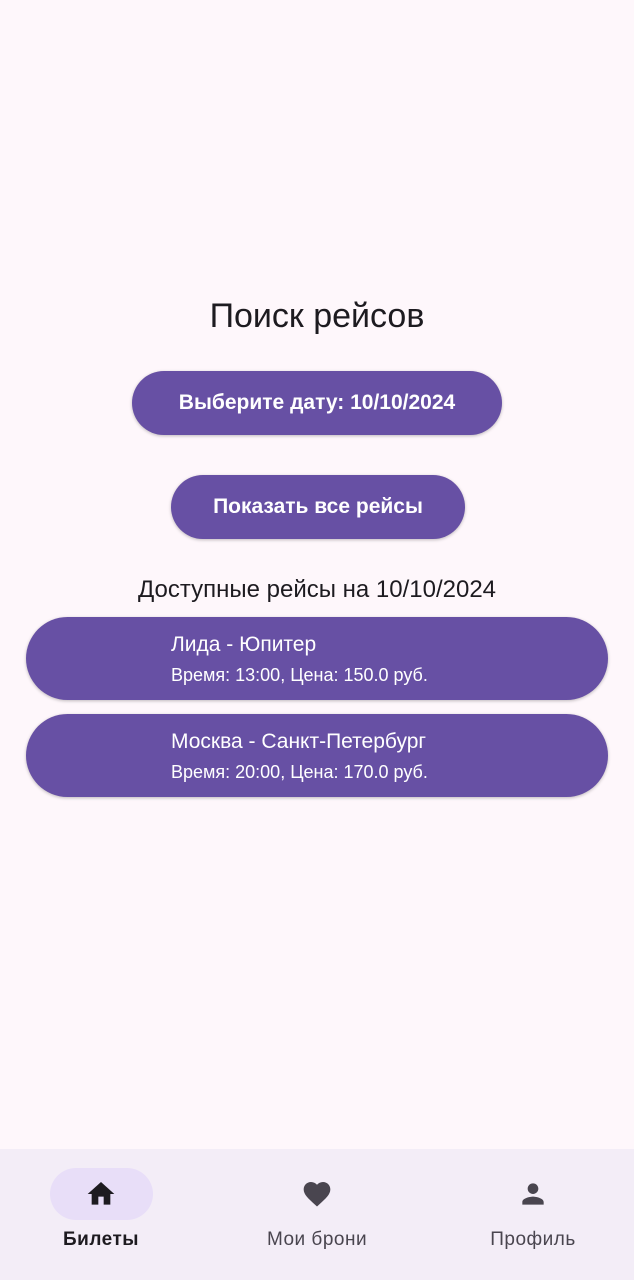 The width and height of the screenshot is (634, 1280). I want to click on page-title: Поиск рейсов, so click(317, 316).